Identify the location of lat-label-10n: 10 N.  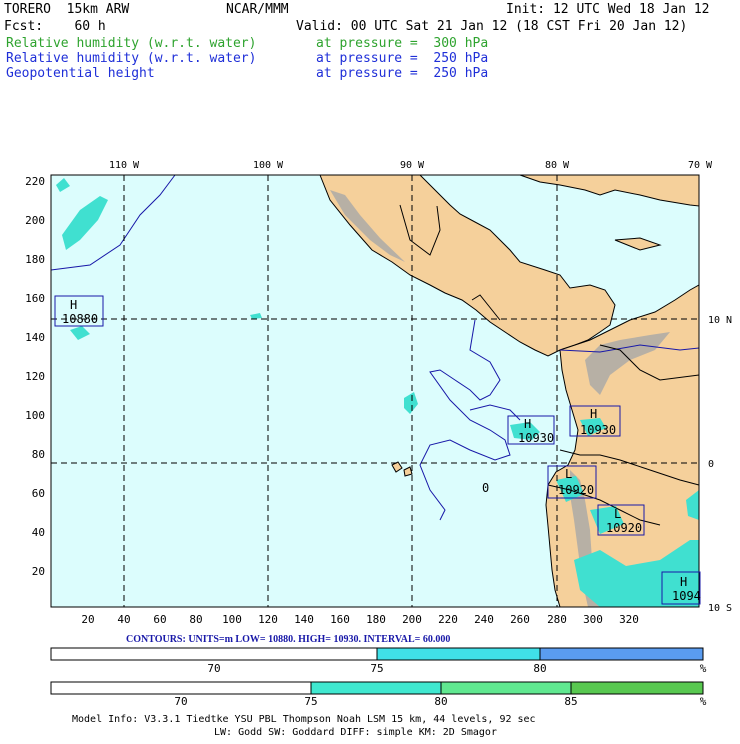
(720, 320).